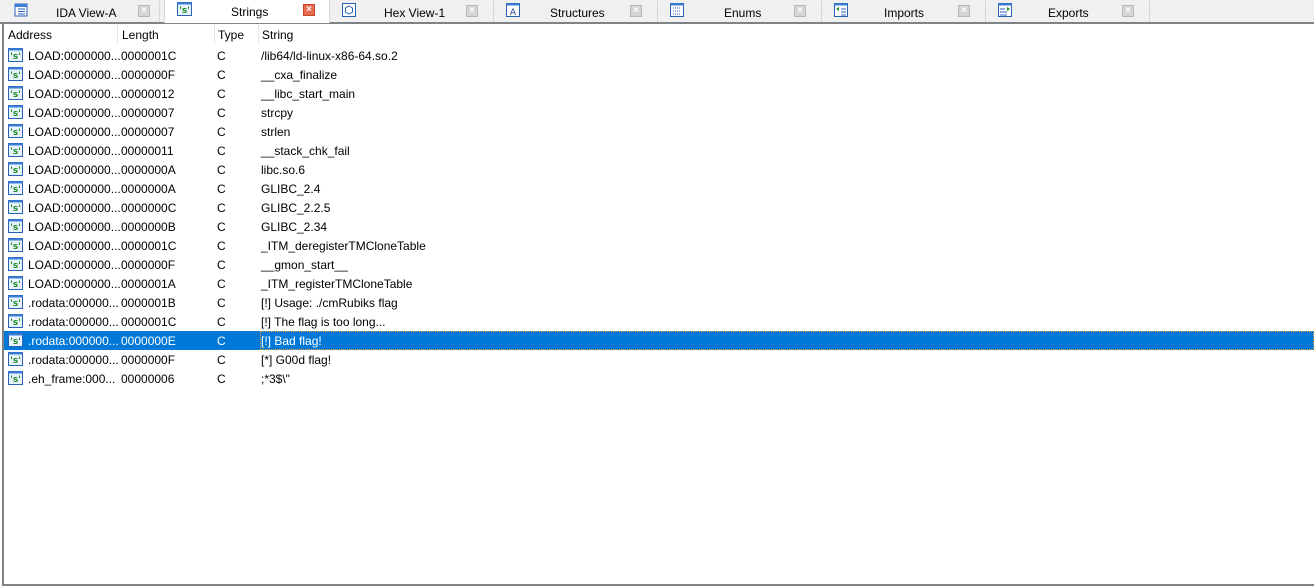 The width and height of the screenshot is (1314, 588). Describe the element at coordinates (86, 13) in the screenshot. I see `tab-label: IDA View-A` at that location.